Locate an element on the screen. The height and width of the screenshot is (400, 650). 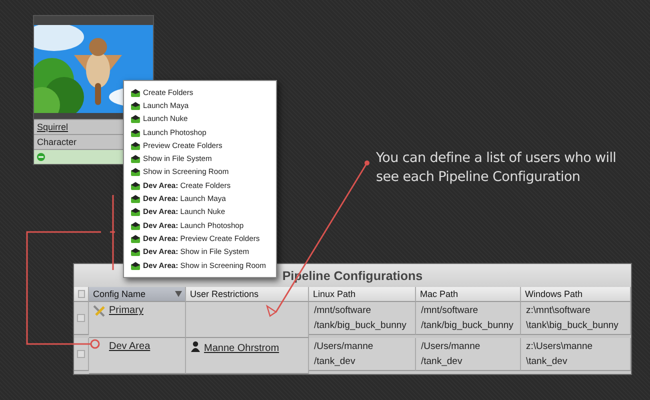
tools-icon is located at coordinates (99, 311).